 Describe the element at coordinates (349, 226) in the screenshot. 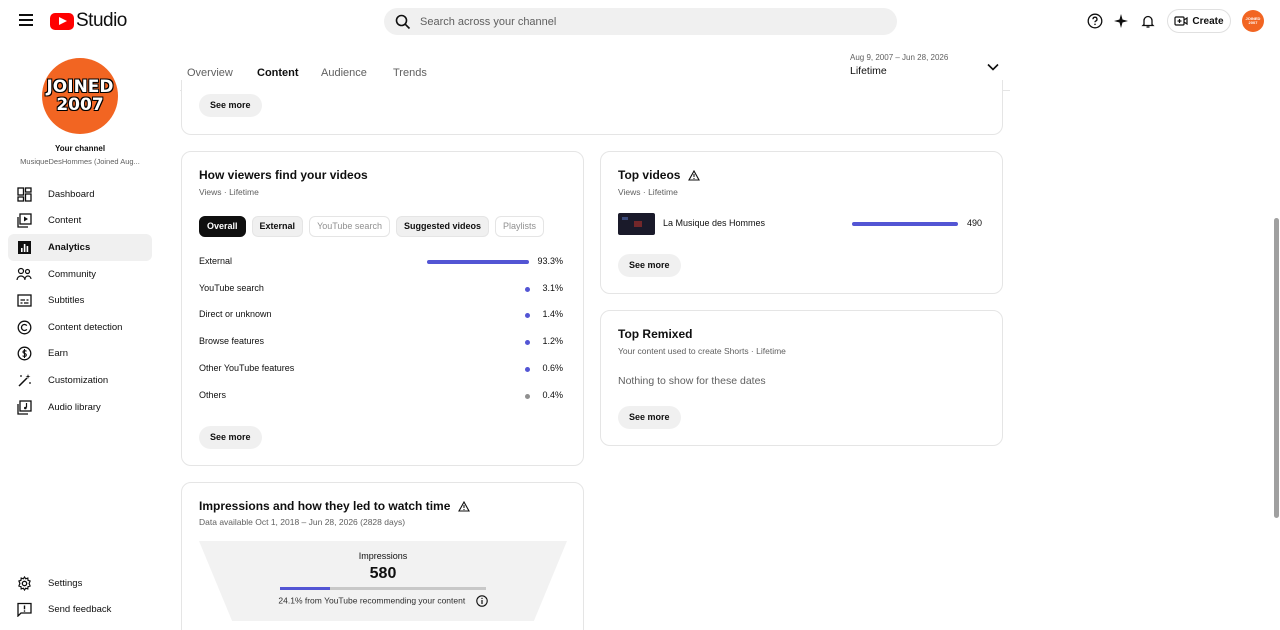

I see `chip-youtube-search: YouTube search` at that location.